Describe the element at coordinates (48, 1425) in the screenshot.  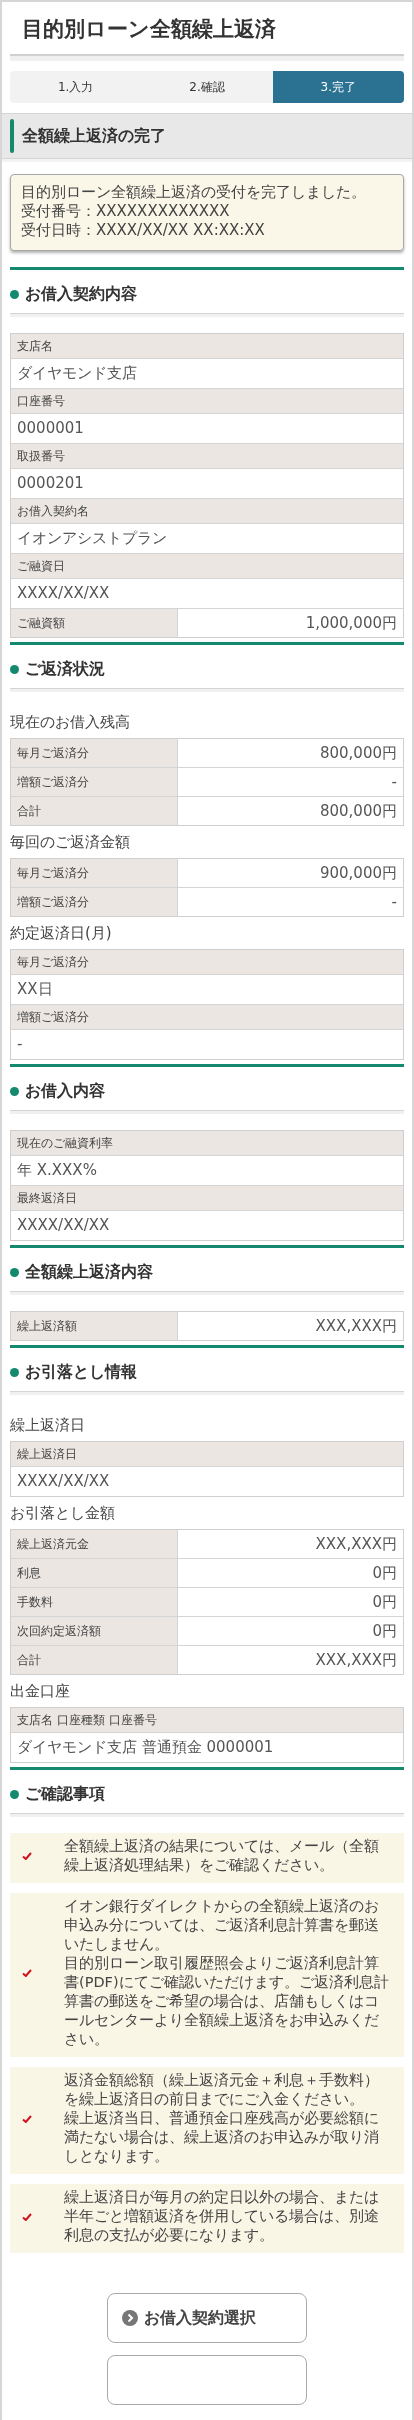
I see `subheading: 繰上返済日` at that location.